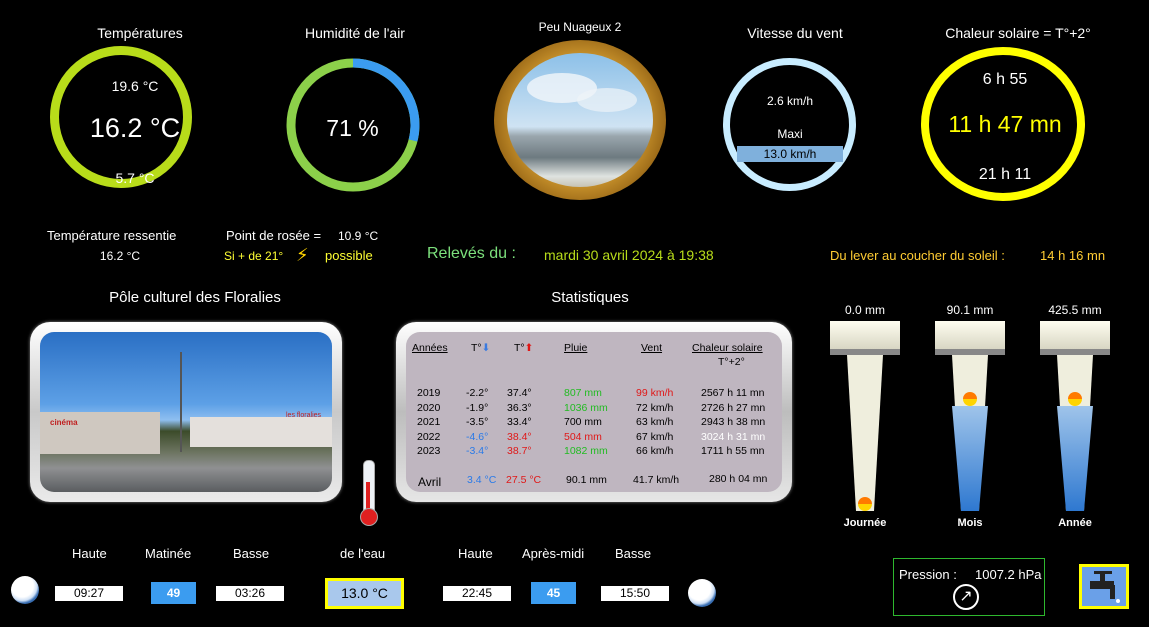  Describe the element at coordinates (250, 593) in the screenshot. I see `tide-morning-low: 03:26` at that location.